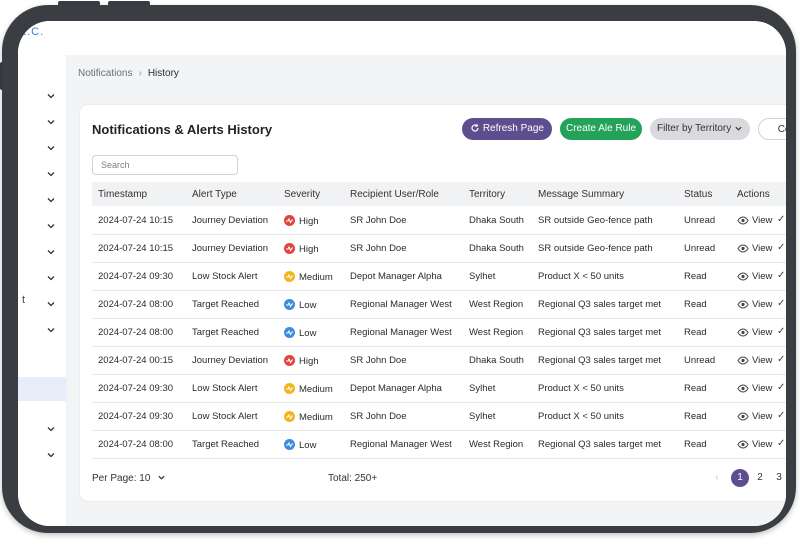 This screenshot has height=546, width=800. What do you see at coordinates (402, 38) in the screenshot?
I see `top-bar: L.C.` at bounding box center [402, 38].